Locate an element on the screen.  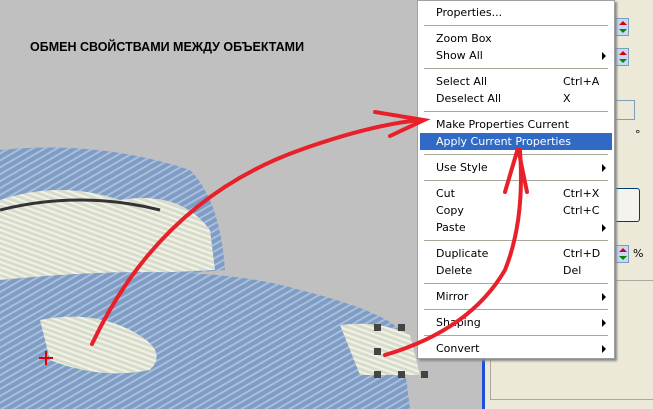
menu-item-cut: Cut Ctrl+X is located at coordinates (516, 193).